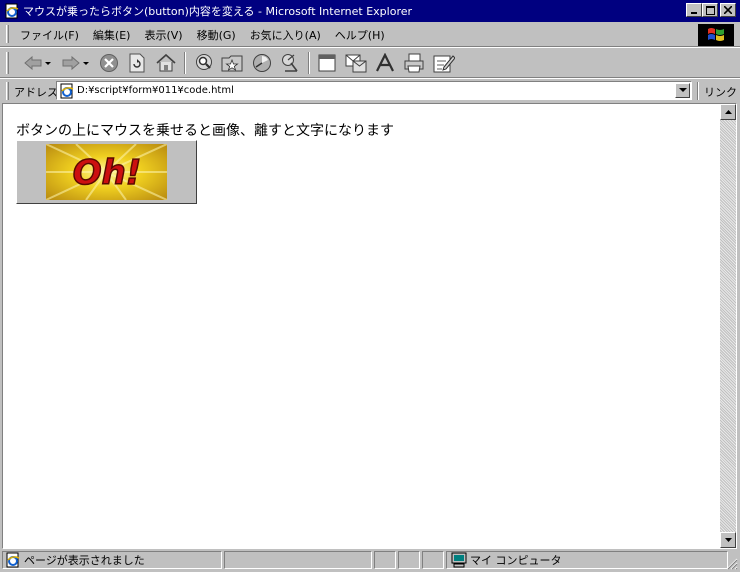  I want to click on status-message-panel: ページが表示されました, so click(112, 560).